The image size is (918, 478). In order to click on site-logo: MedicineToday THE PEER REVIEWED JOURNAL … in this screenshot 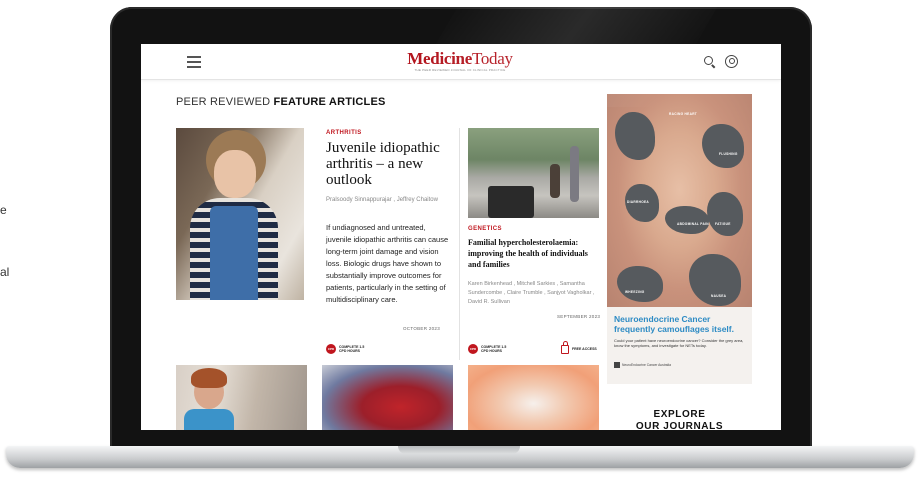, I will do `click(460, 63)`.